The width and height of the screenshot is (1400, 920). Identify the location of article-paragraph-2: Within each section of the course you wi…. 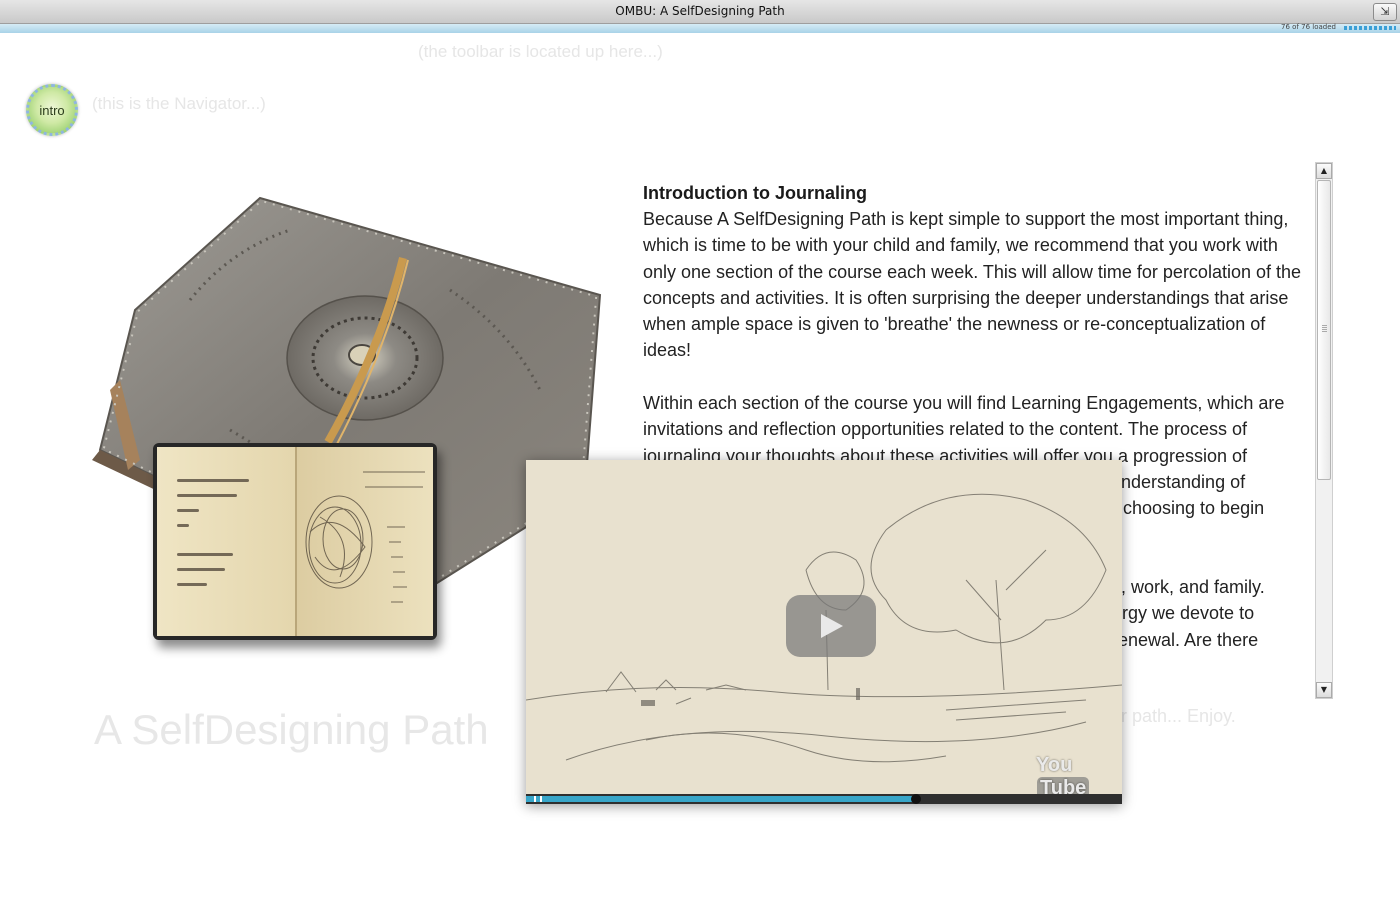
(964, 429).